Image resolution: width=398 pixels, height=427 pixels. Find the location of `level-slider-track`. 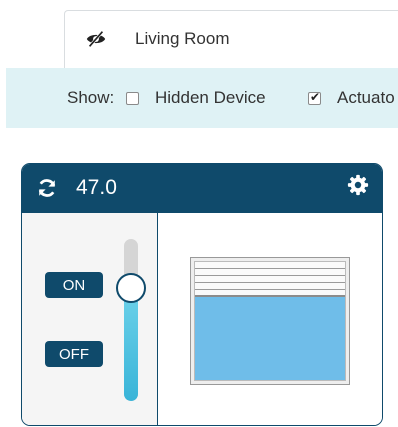

level-slider-track is located at coordinates (131, 320).